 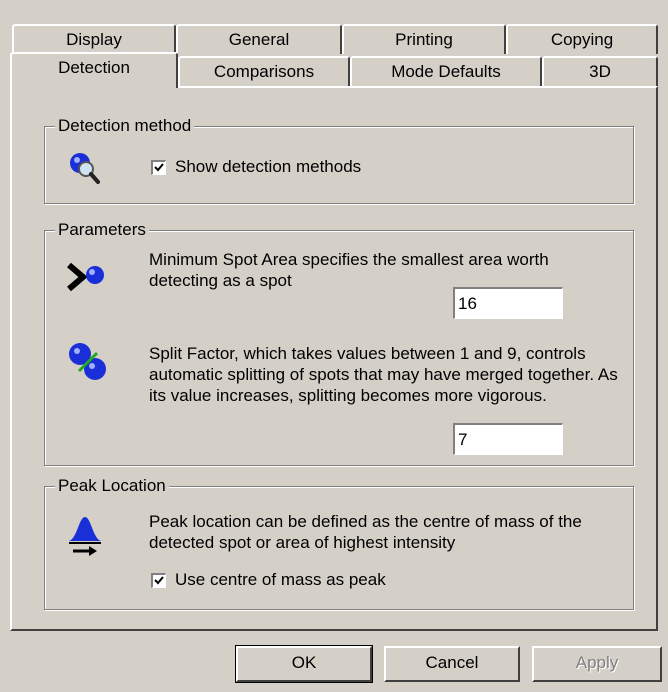 What do you see at coordinates (508, 303) in the screenshot?
I see `min-spot-area-input` at bounding box center [508, 303].